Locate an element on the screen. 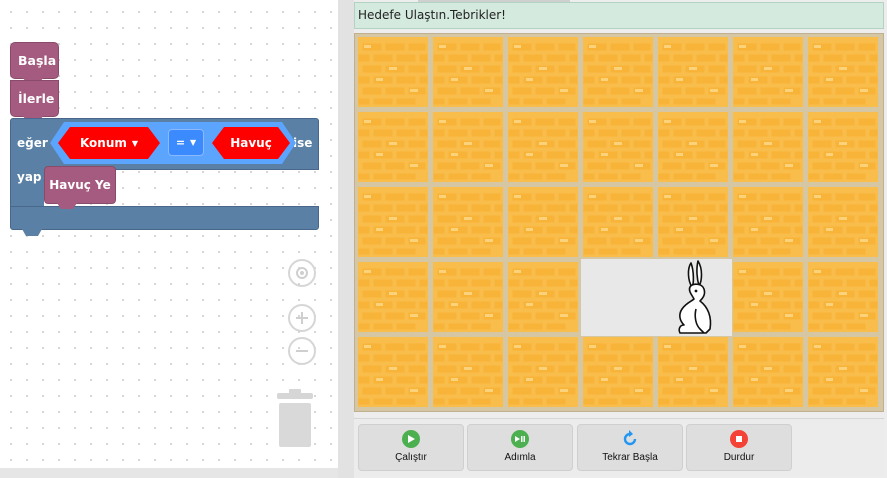 The image size is (887, 478). carrot-value-label: Havuç is located at coordinates (251, 143).